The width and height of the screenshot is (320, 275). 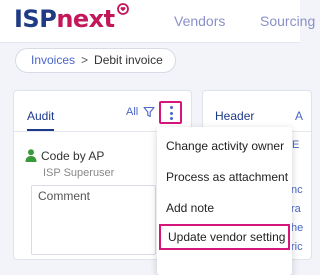 What do you see at coordinates (224, 208) in the screenshot?
I see `menu-item-add-note: Add note` at bounding box center [224, 208].